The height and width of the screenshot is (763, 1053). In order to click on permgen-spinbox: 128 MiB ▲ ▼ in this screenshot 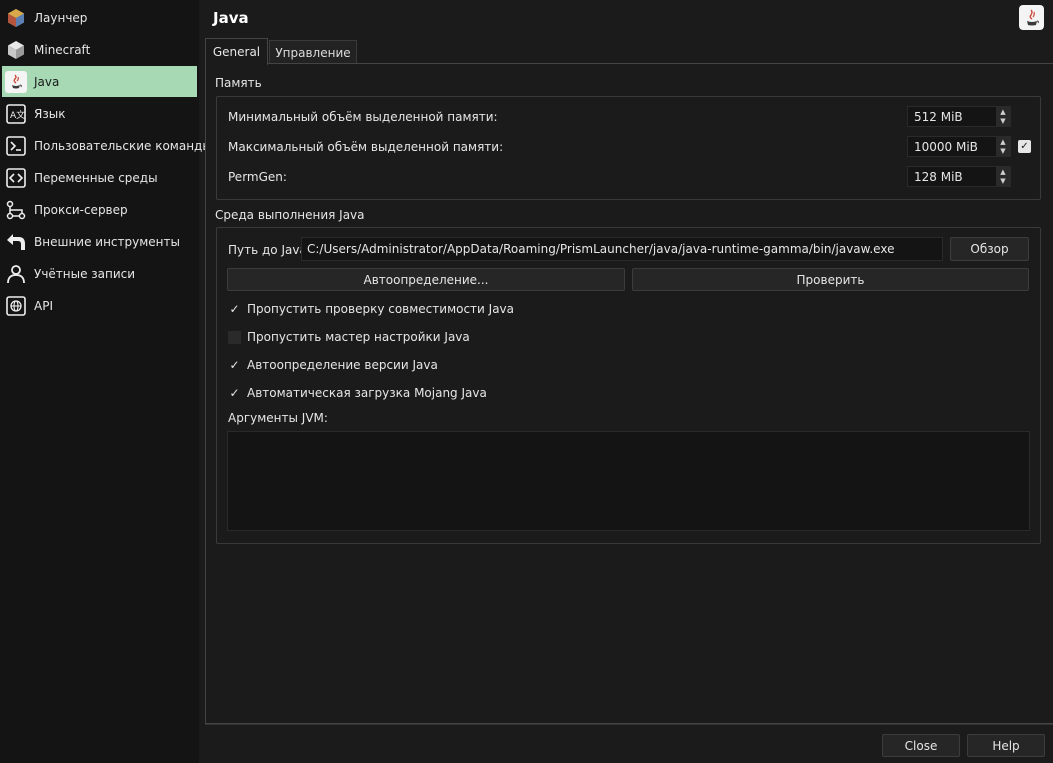, I will do `click(959, 176)`.